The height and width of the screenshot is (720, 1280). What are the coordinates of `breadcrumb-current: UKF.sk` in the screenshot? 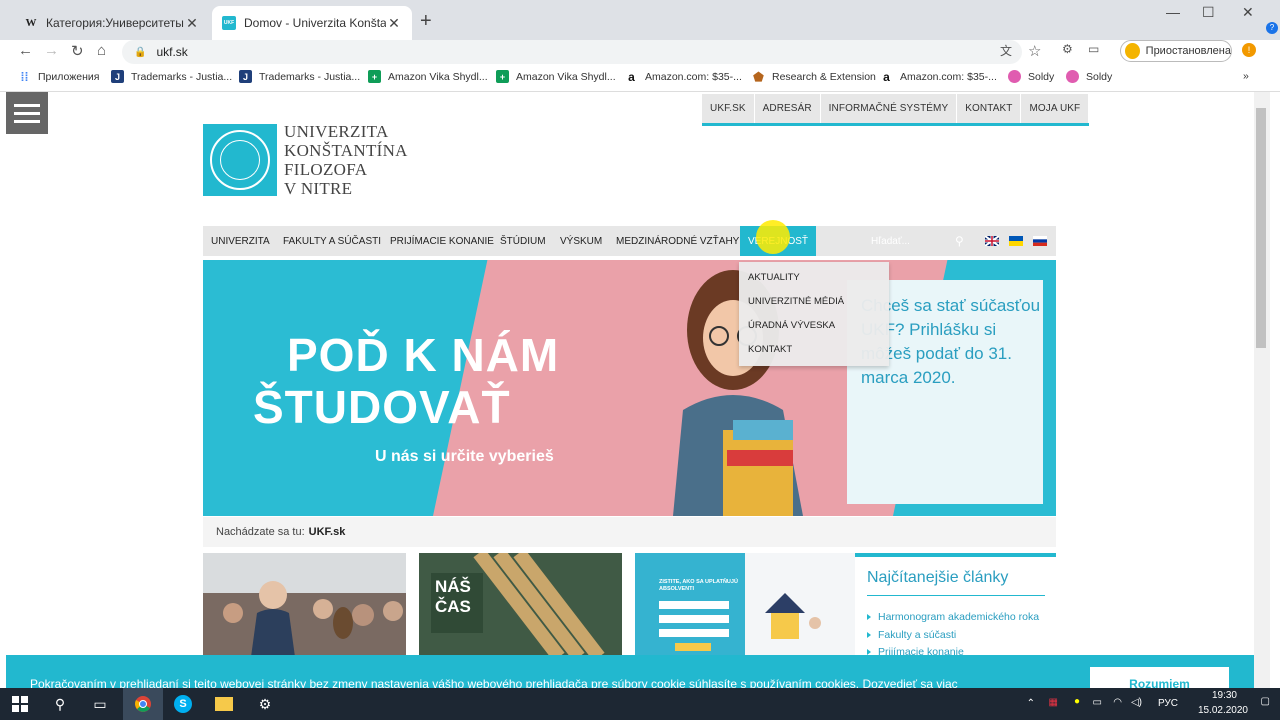 It's located at (327, 532).